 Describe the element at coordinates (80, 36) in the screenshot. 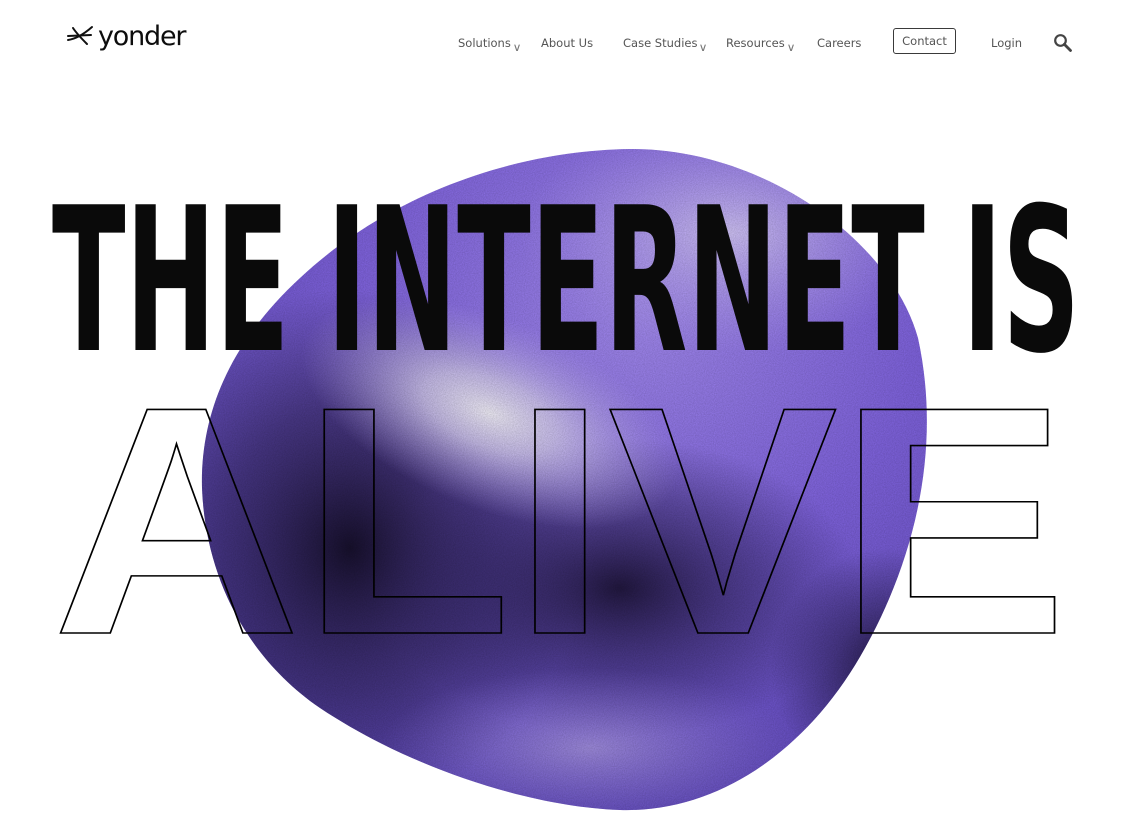

I see `asterisk-logo-icon` at that location.